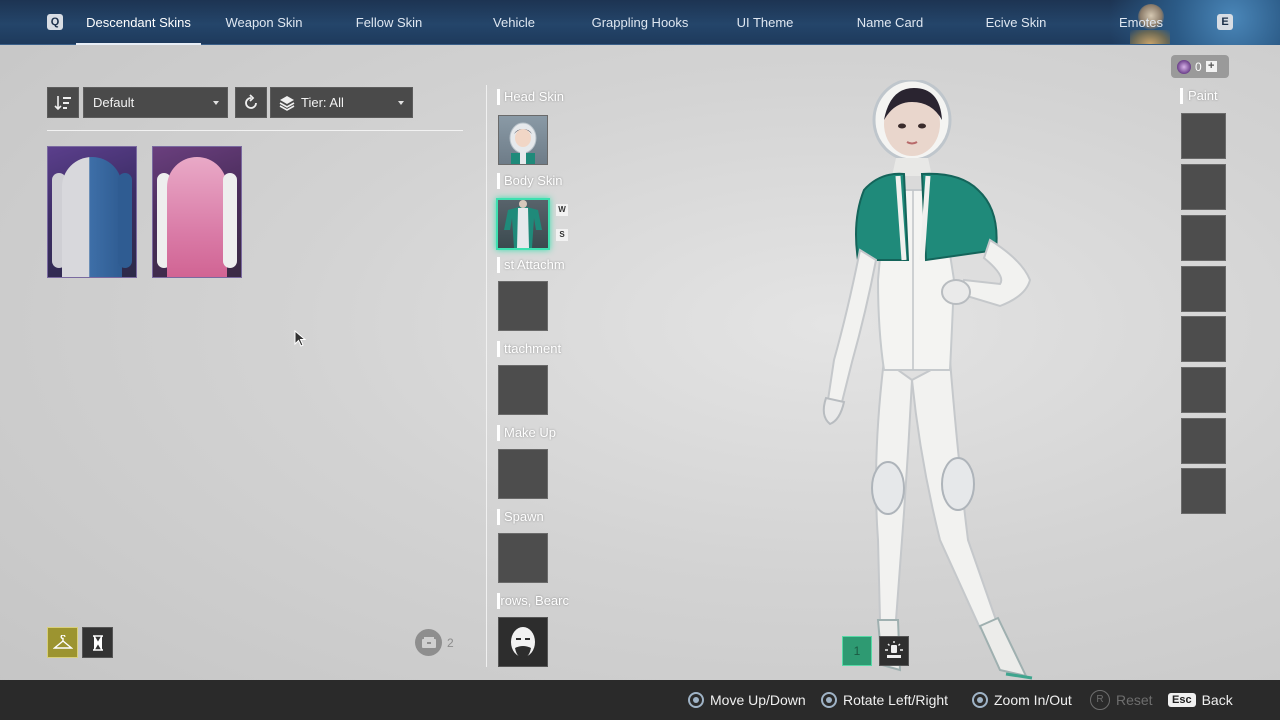 The height and width of the screenshot is (720, 1280). I want to click on reset-filter-button, so click(251, 102).